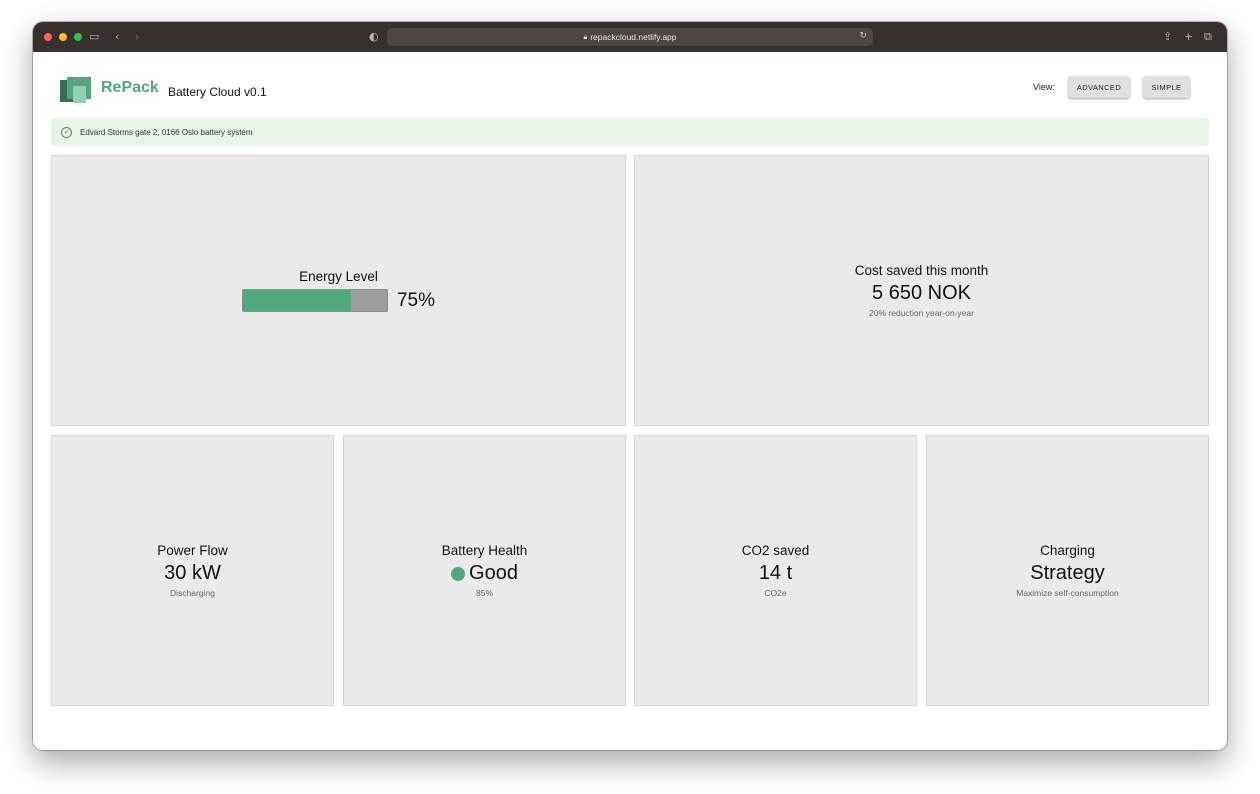 This screenshot has width=1260, height=794. I want to click on power-flow-card: Power Flow 30 kW Discharging, so click(192, 570).